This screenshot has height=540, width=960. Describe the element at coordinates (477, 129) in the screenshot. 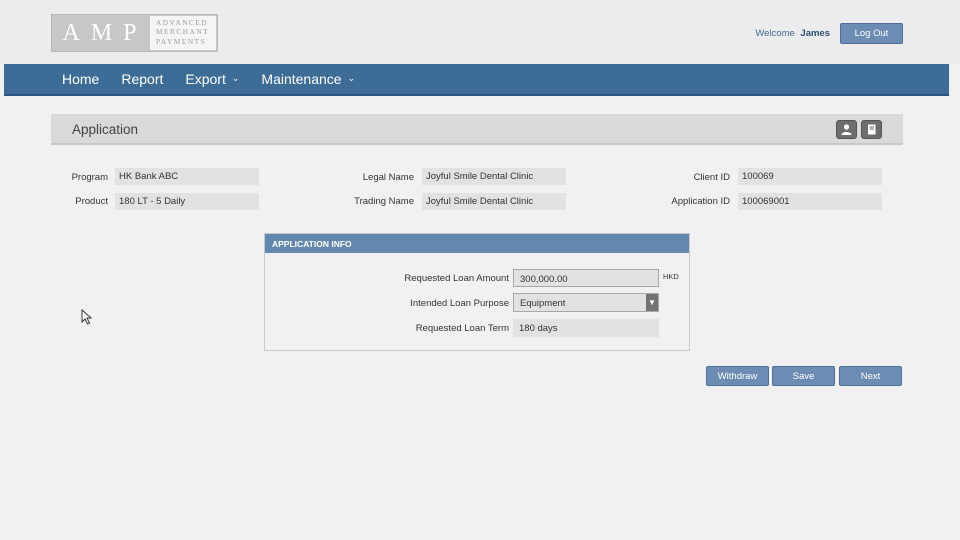

I see `section-title-bar: Application` at that location.